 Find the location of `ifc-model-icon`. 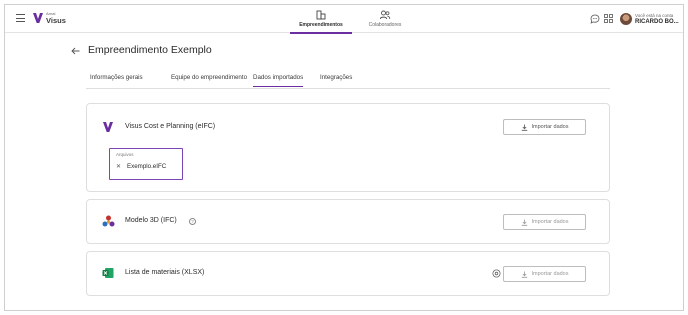

ifc-model-icon is located at coordinates (108, 221).